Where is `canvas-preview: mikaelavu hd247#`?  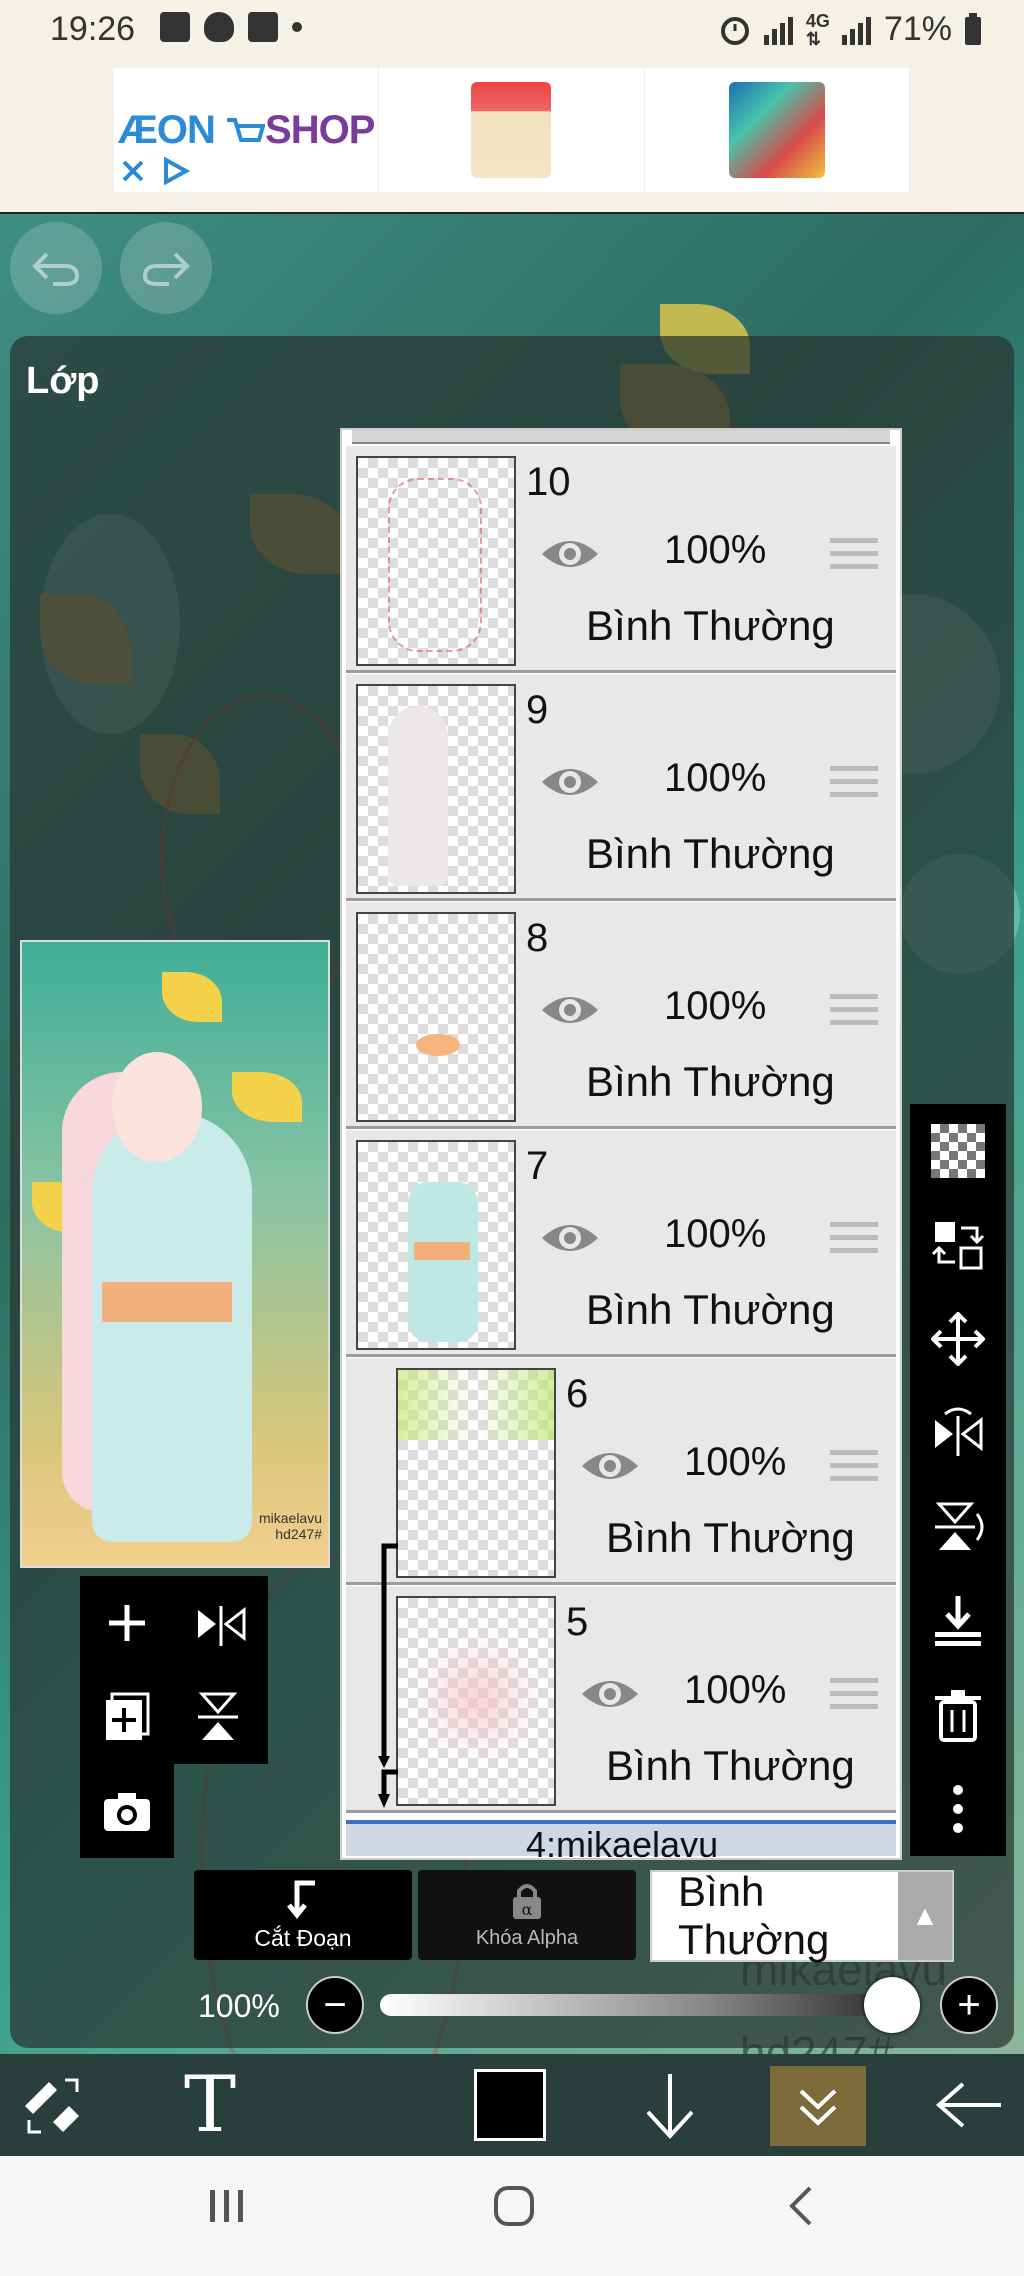
canvas-preview: mikaelavu hd247# is located at coordinates (175, 1254).